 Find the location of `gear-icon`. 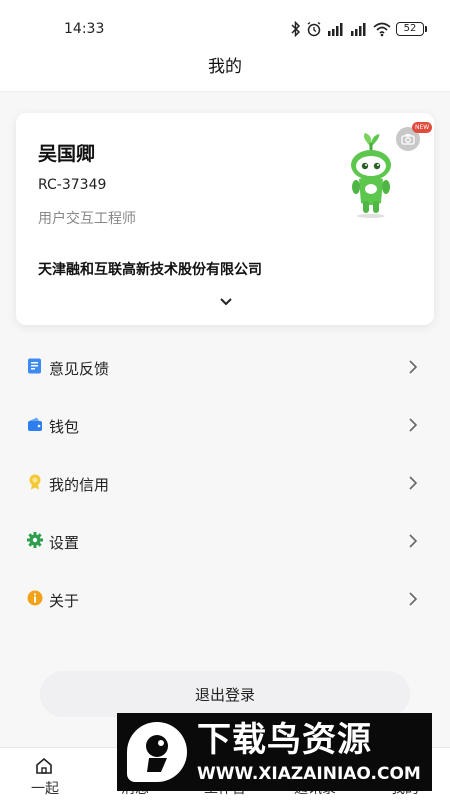

gear-icon is located at coordinates (35, 540).